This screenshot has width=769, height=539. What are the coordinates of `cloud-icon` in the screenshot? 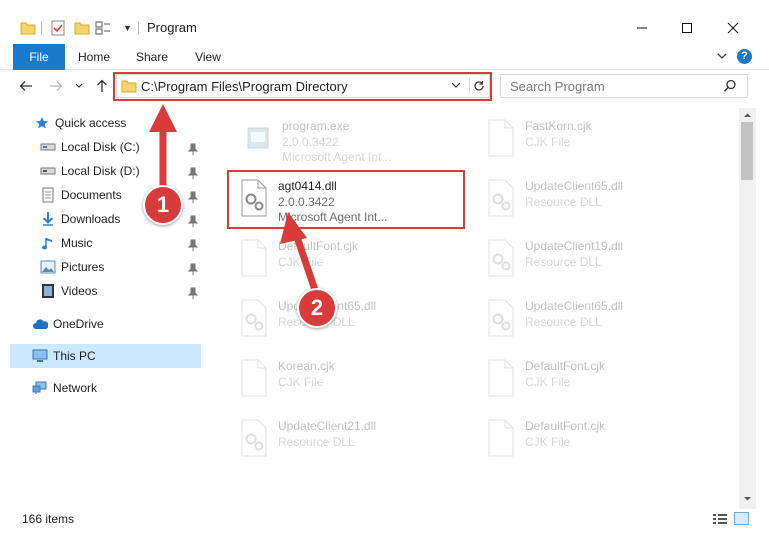 It's located at (40, 324).